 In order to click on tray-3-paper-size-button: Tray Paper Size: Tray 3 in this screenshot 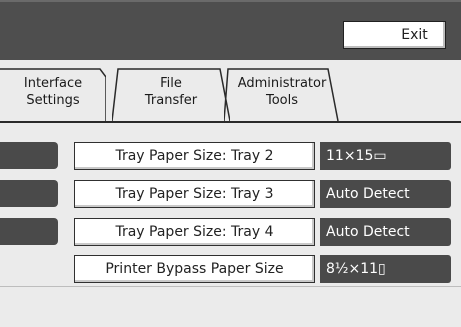, I will do `click(194, 194)`.